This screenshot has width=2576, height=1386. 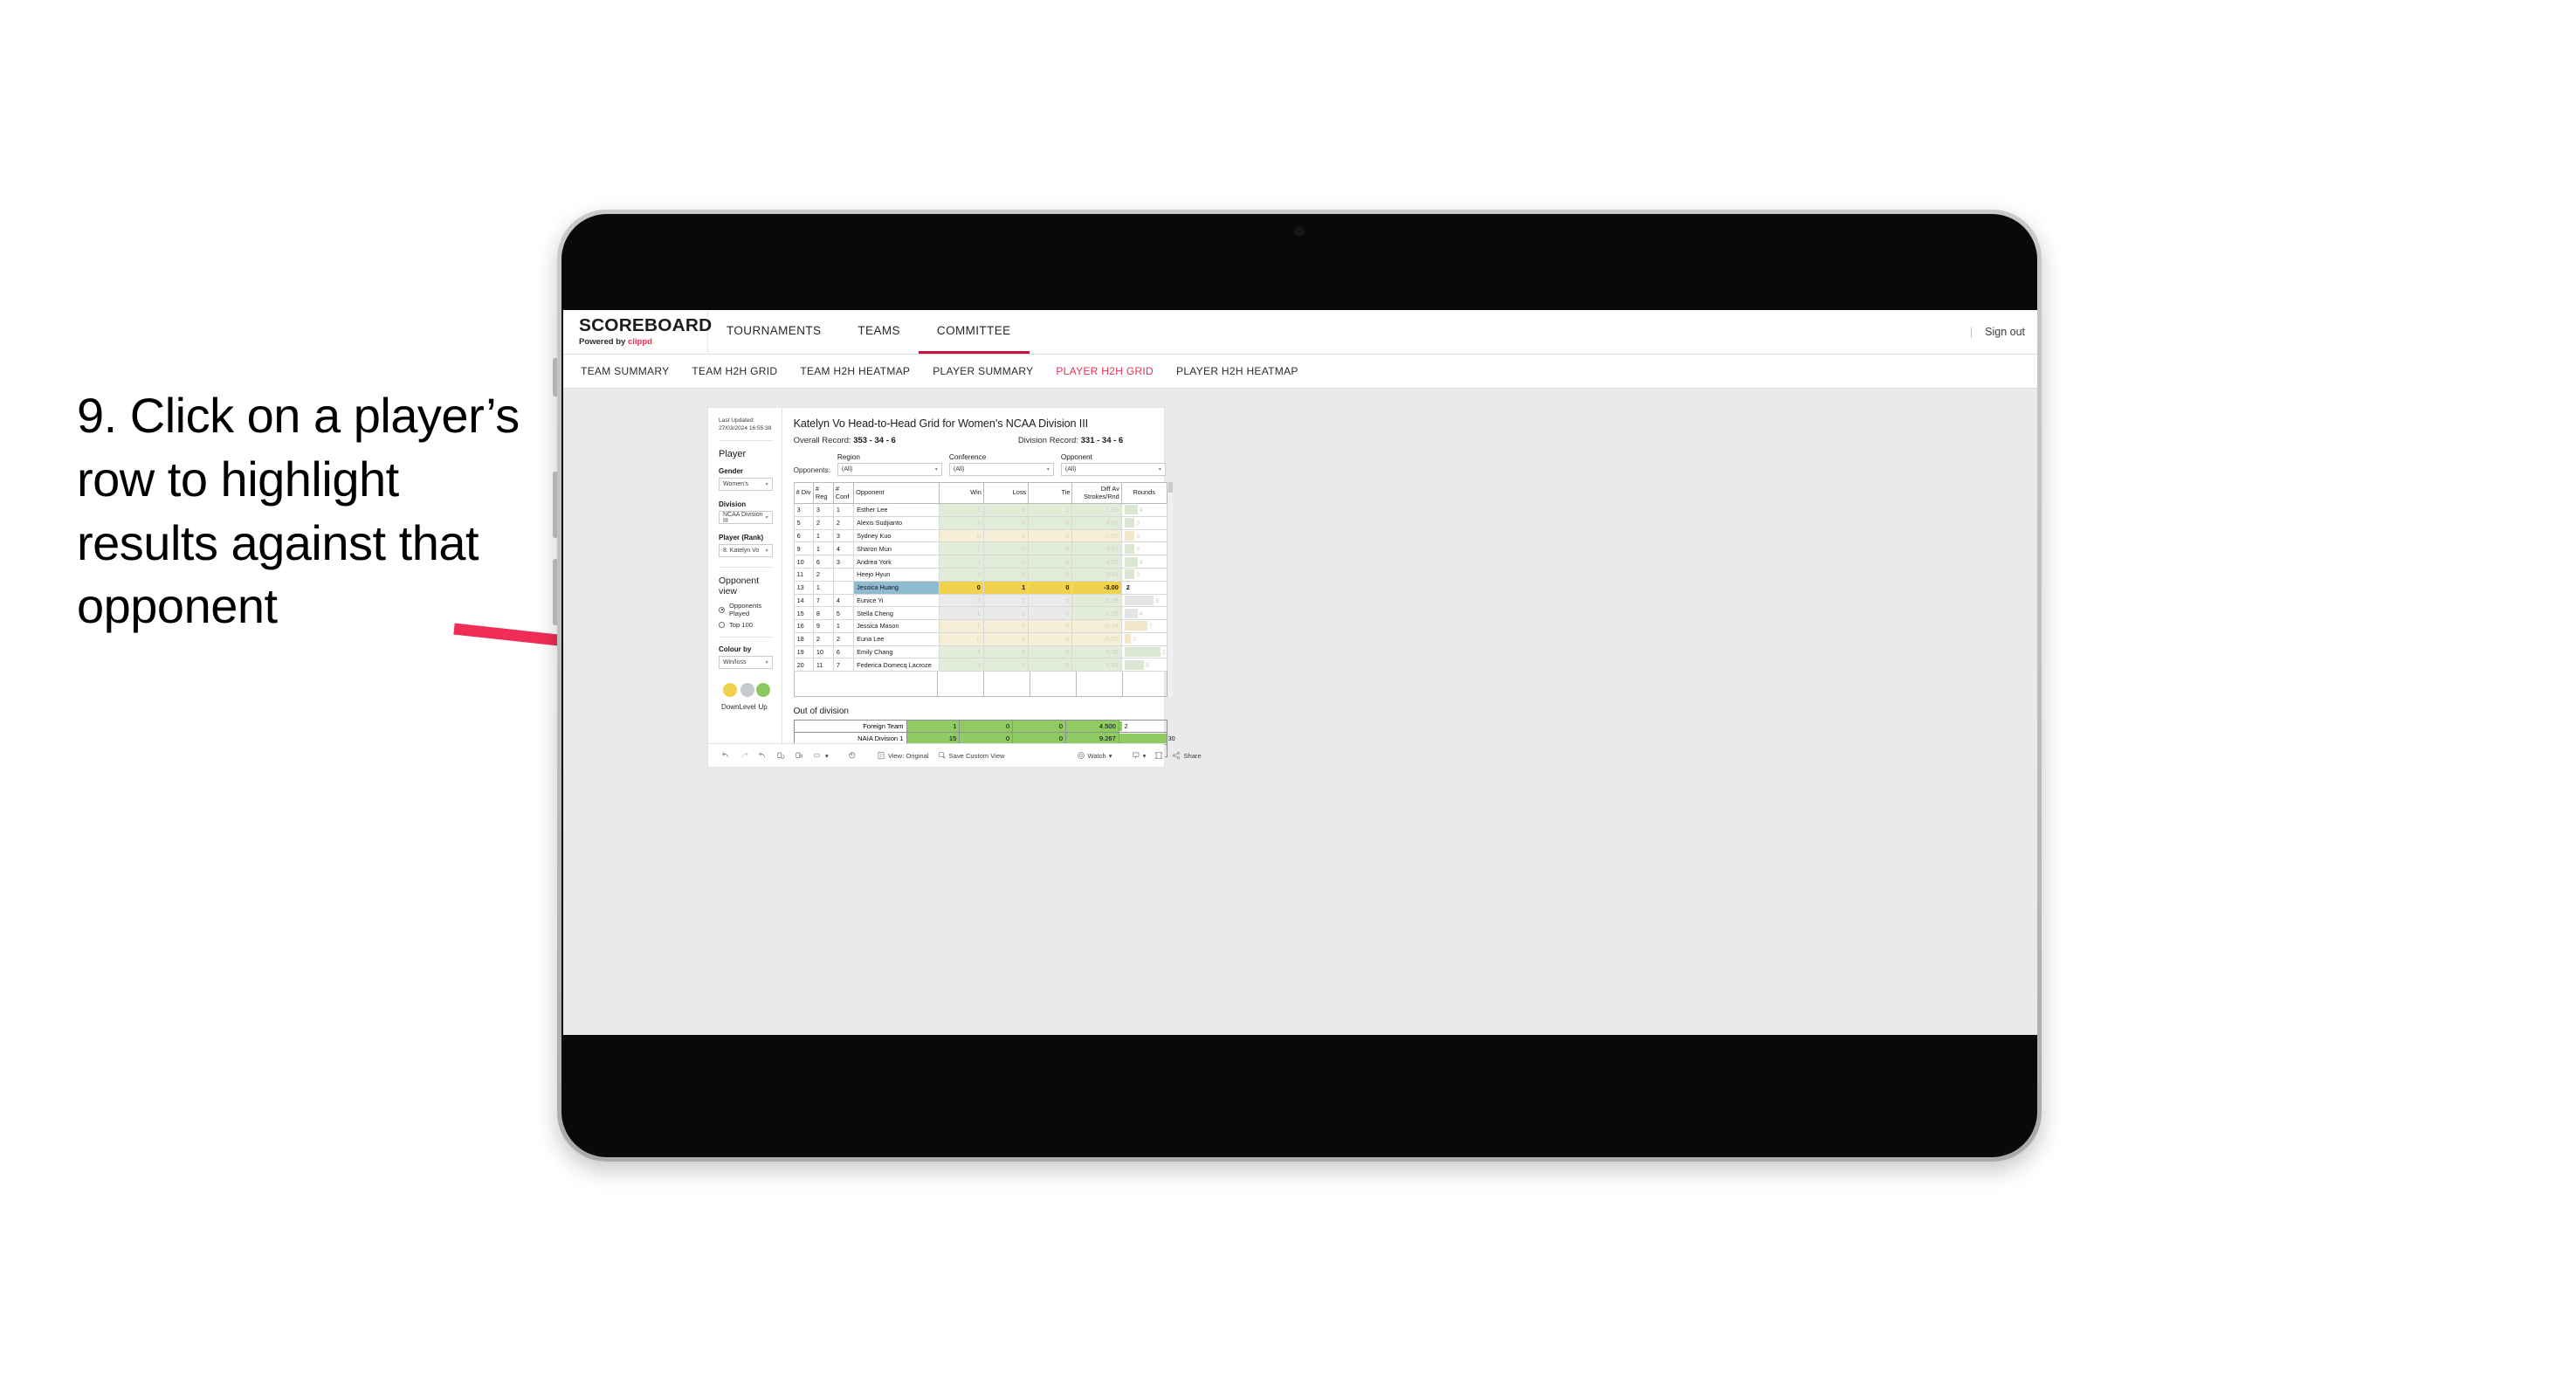 What do you see at coordinates (781, 756) in the screenshot?
I see `refresh-button` at bounding box center [781, 756].